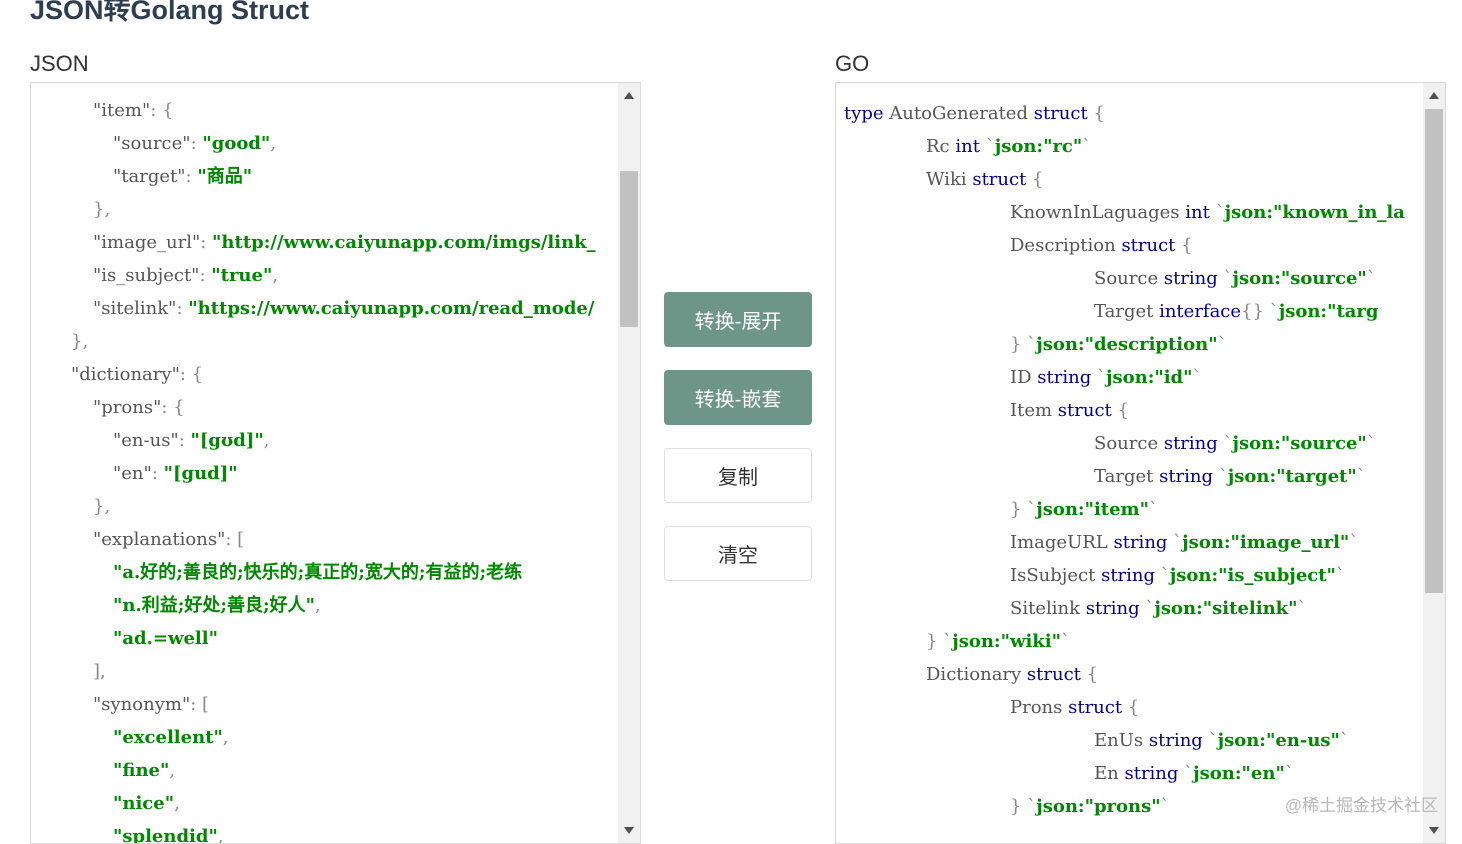  I want to click on convert-expand-button: 转换-展开, so click(738, 319).